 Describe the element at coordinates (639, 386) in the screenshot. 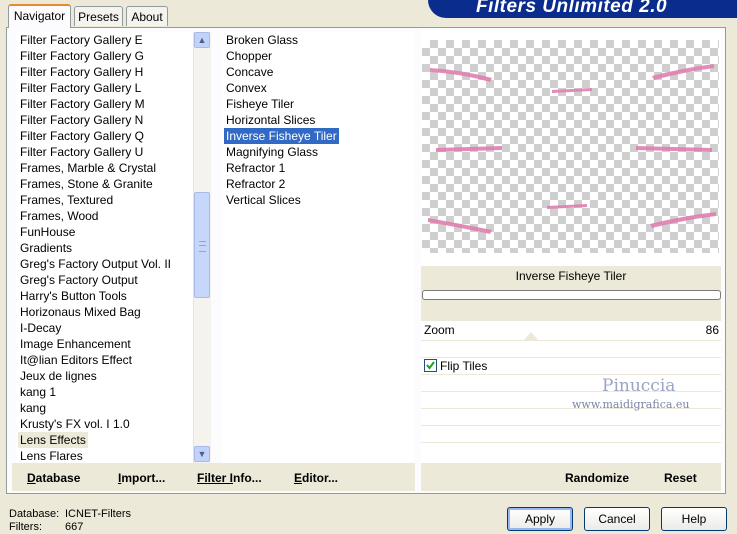

I see `watermark-name: Pinuccia` at that location.